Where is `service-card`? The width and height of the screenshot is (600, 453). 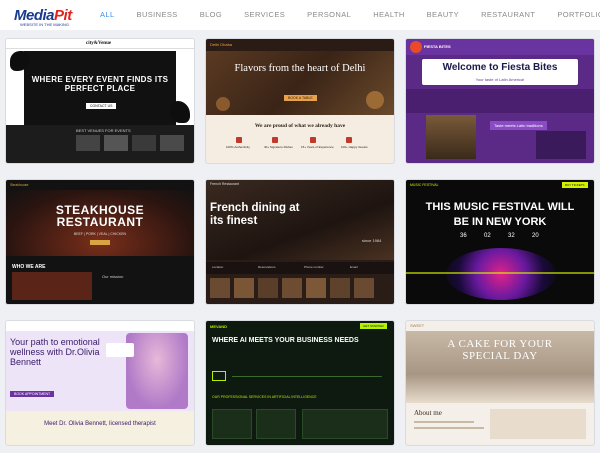
service-card is located at coordinates (345, 424).